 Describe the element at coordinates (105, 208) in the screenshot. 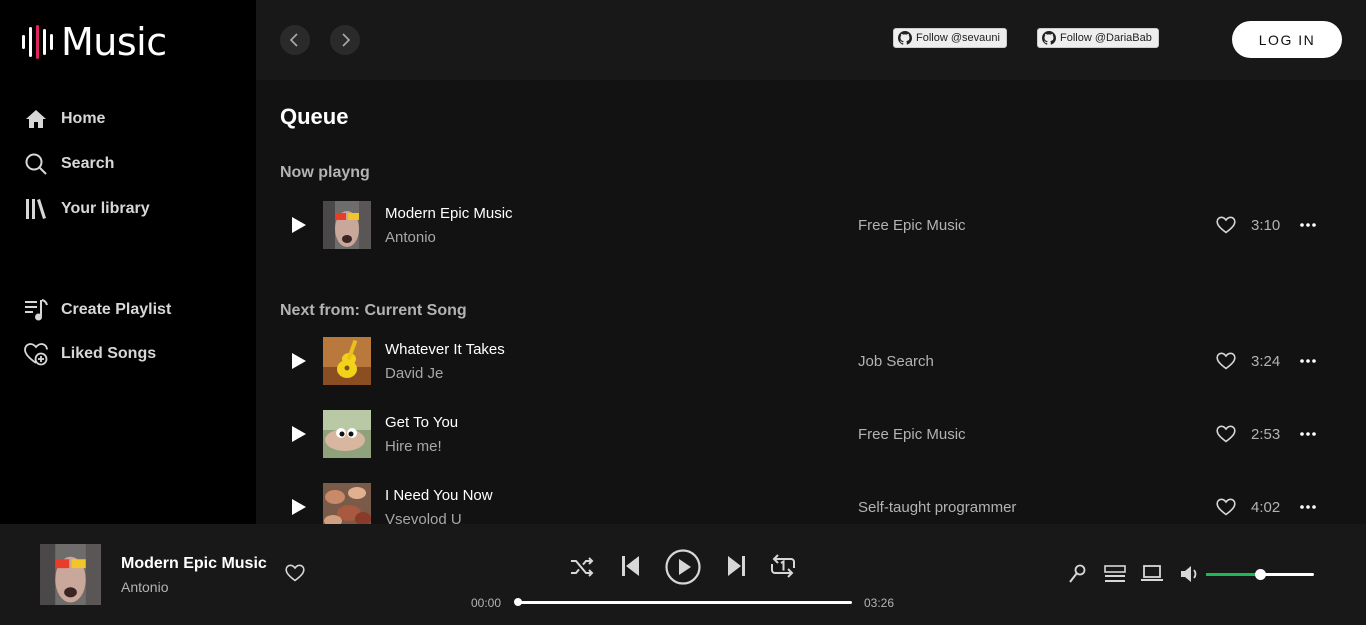

I see `nav-library-label: Your library` at that location.